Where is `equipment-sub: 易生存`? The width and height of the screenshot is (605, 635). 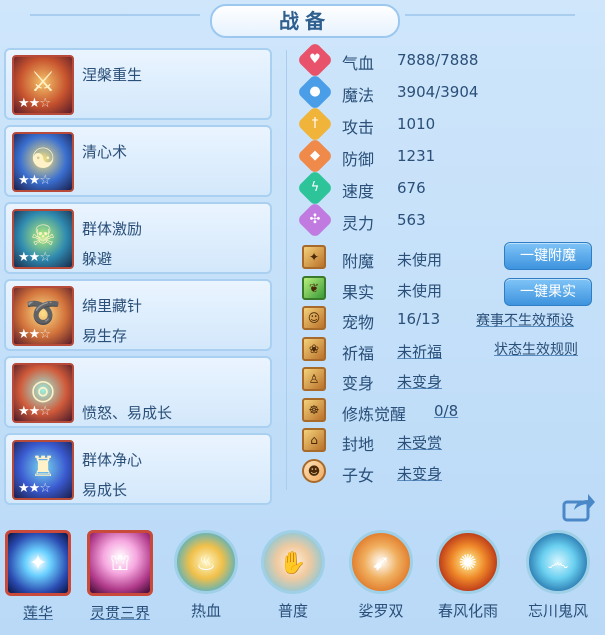 equipment-sub: 易生存 is located at coordinates (105, 336).